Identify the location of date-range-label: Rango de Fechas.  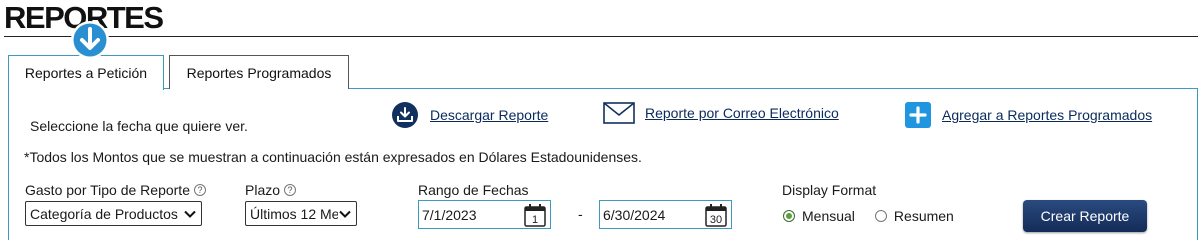
(473, 190).